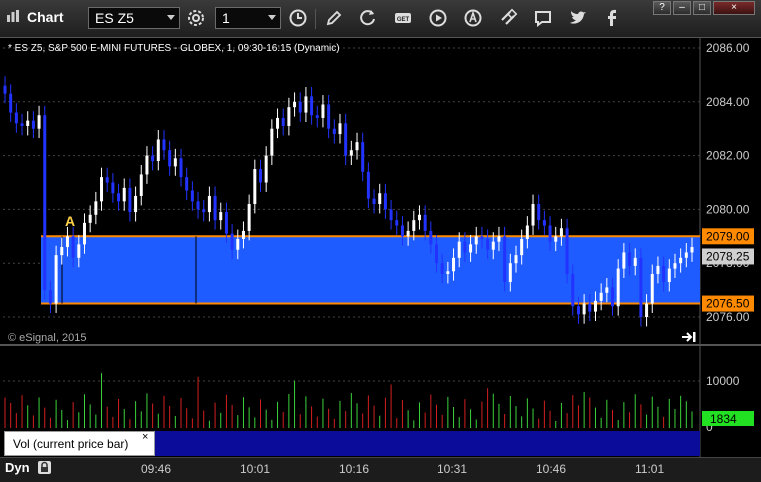  I want to click on close-button: ×, so click(734, 8).